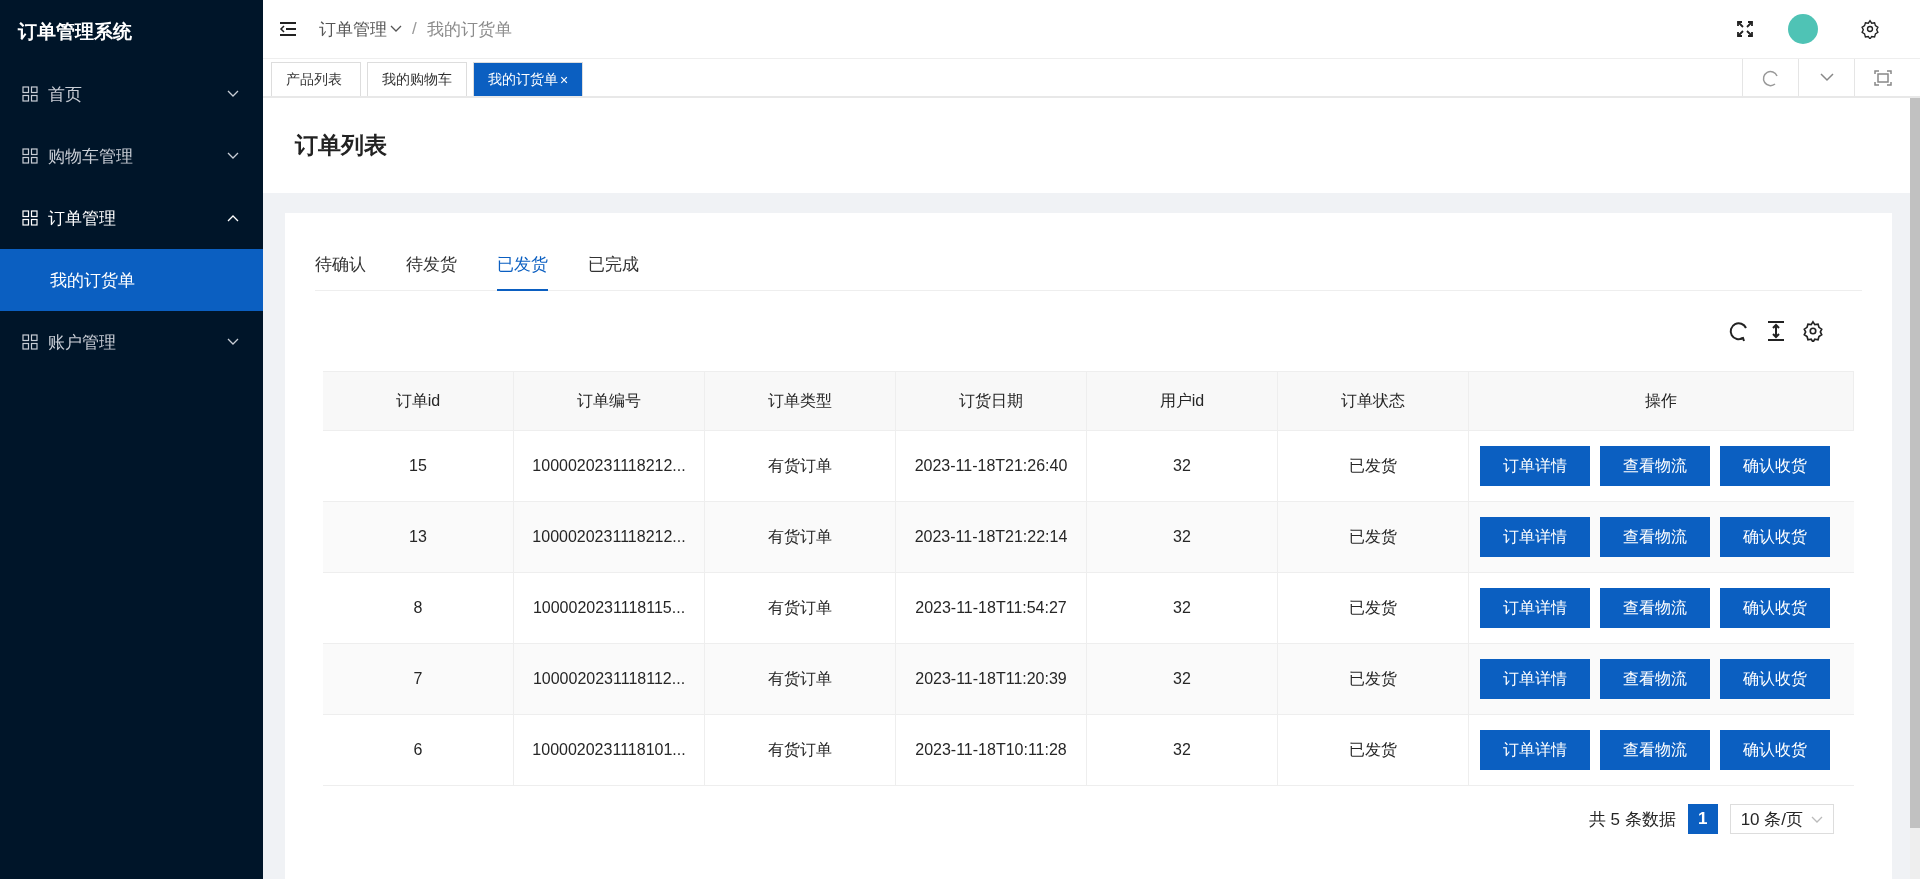 This screenshot has height=879, width=1920. I want to click on reload-icon, so click(1739, 331).